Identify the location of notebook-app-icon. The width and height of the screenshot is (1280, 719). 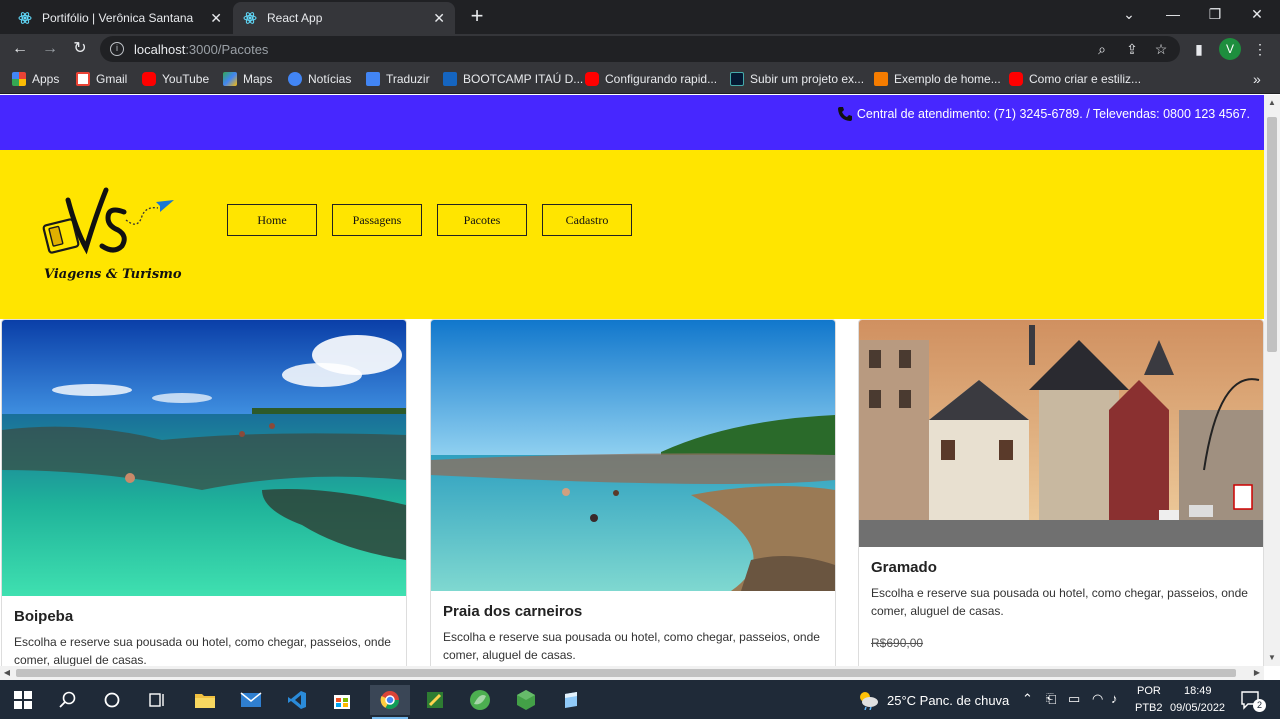
(571, 700).